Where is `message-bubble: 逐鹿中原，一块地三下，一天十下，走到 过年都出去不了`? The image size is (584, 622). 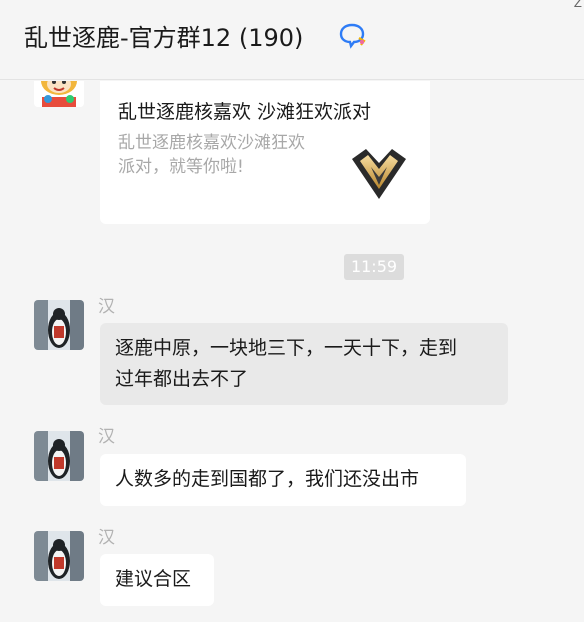
message-bubble: 逐鹿中原，一块地三下，一天十下，走到 过年都出去不了 is located at coordinates (304, 364).